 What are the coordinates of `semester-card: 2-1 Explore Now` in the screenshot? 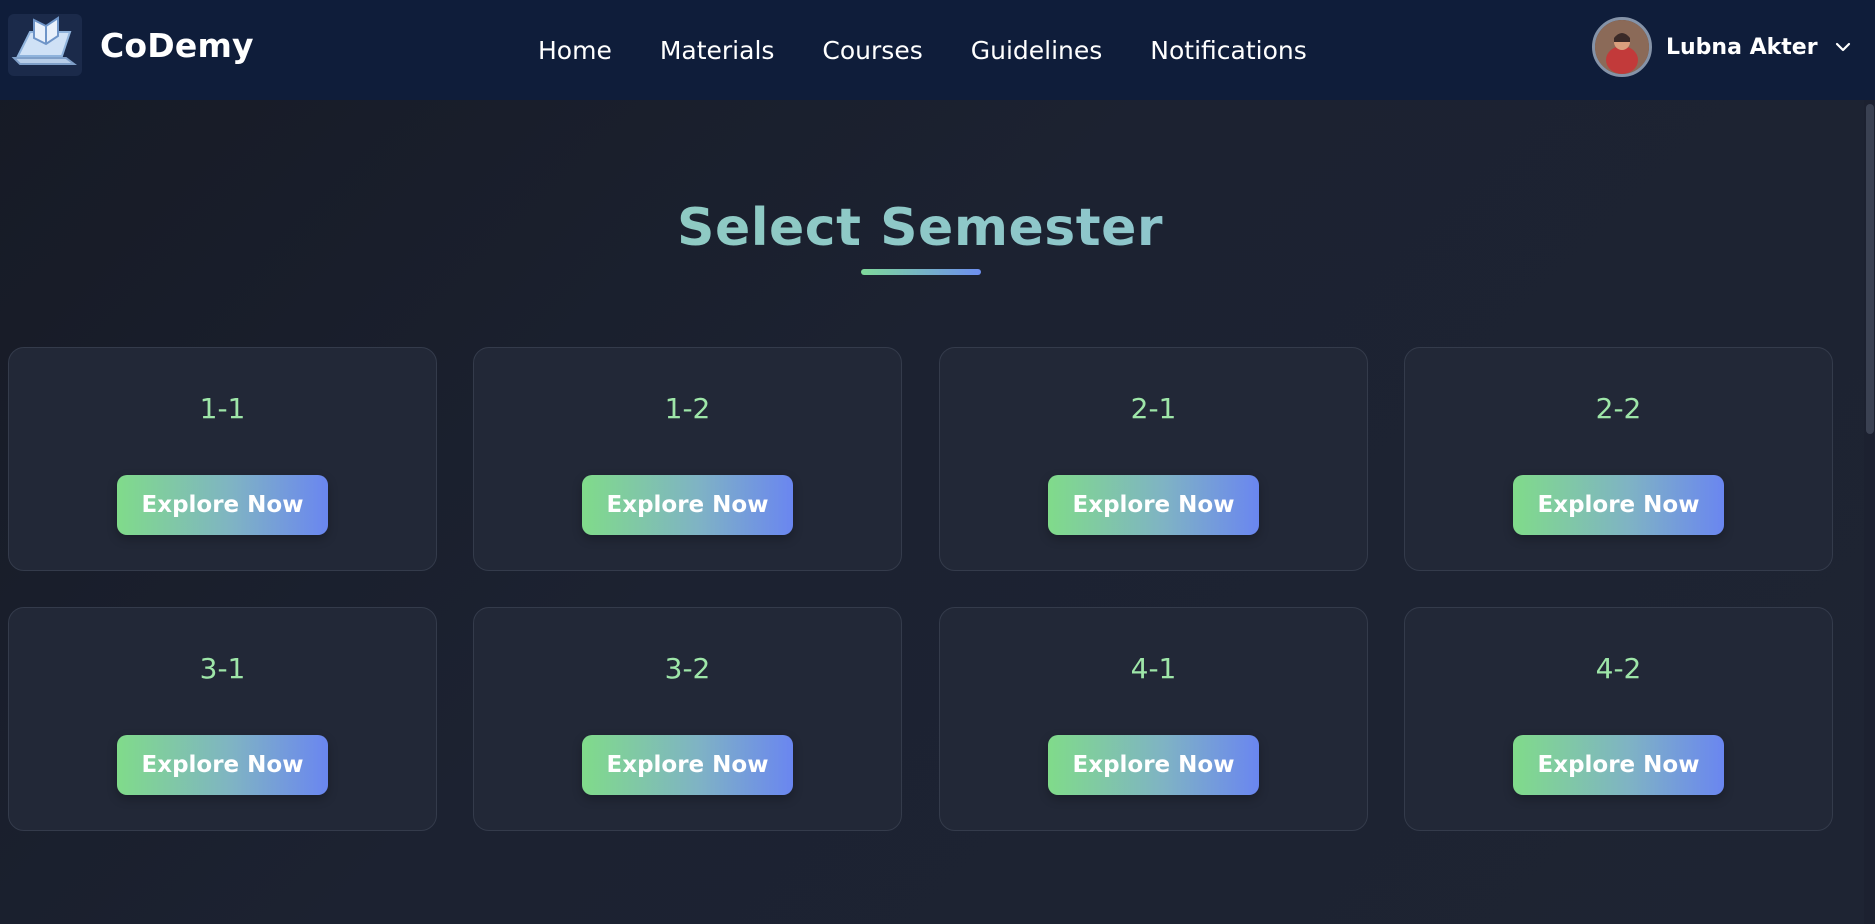 It's located at (1153, 459).